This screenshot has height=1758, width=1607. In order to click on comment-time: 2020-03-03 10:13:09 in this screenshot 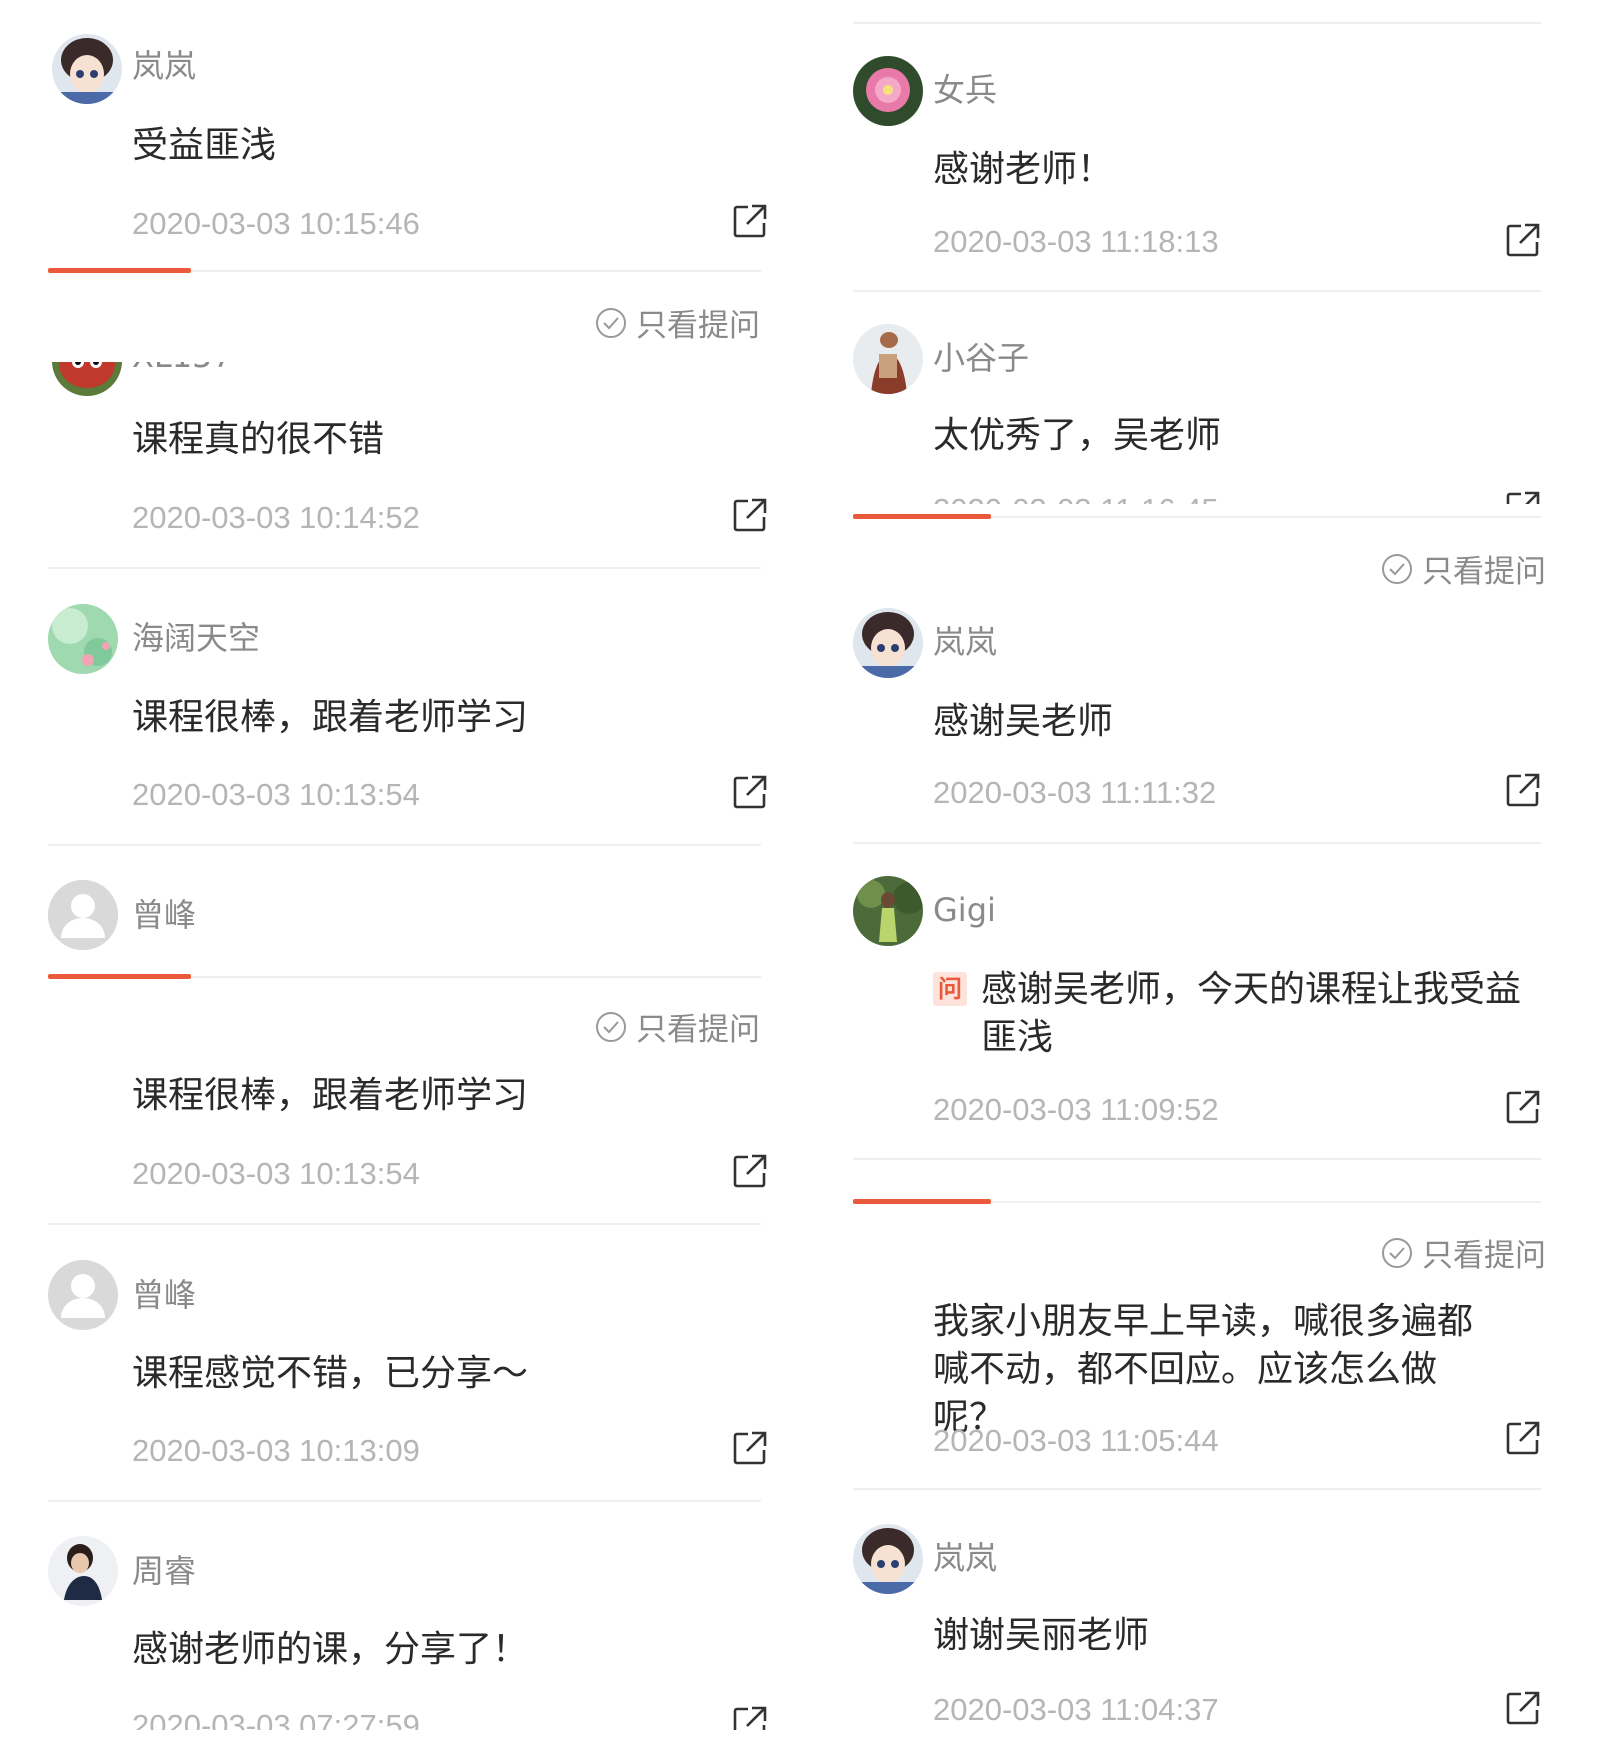, I will do `click(276, 1450)`.